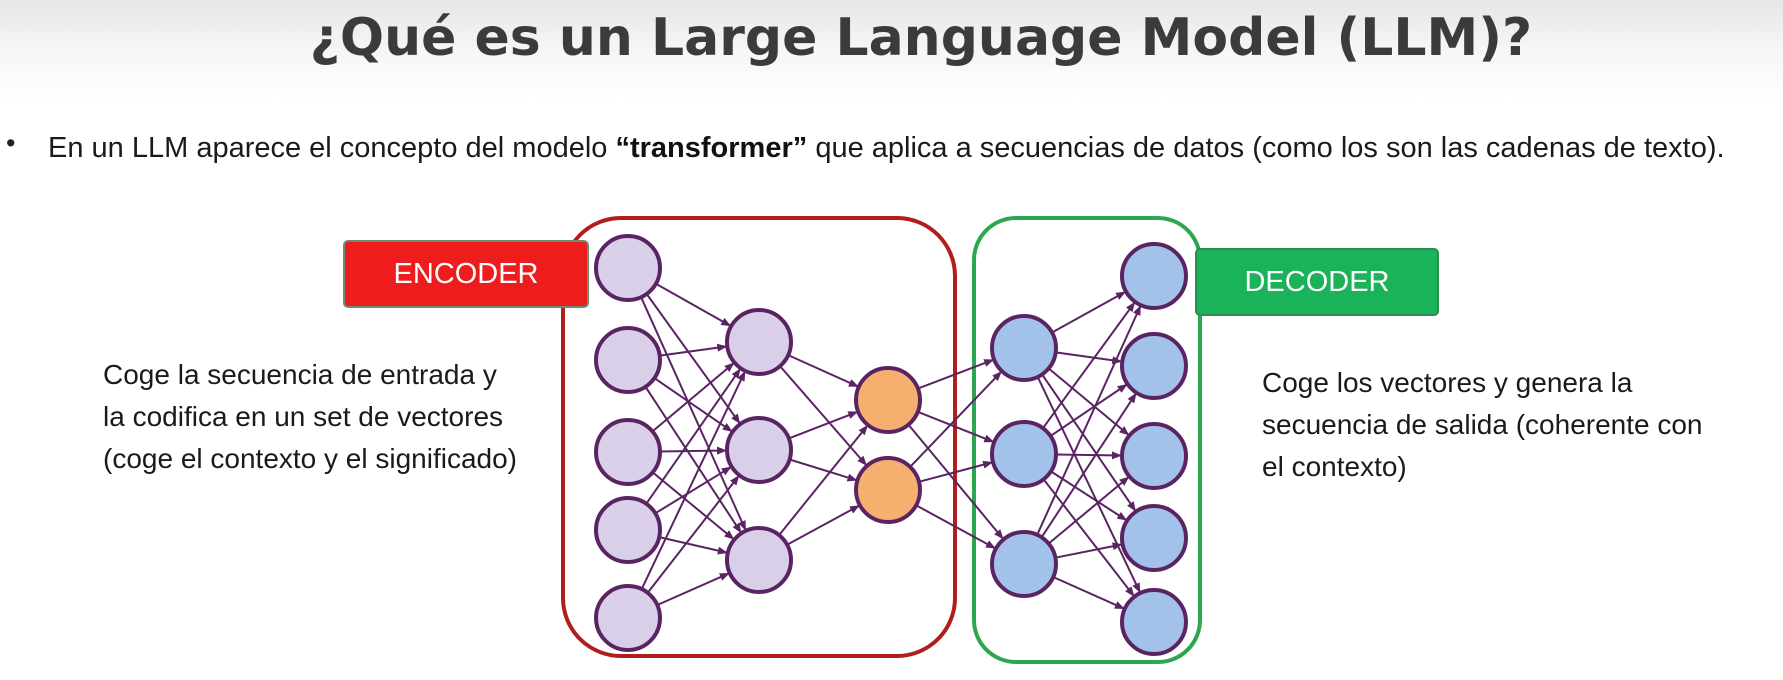 This screenshot has width=1783, height=680. Describe the element at coordinates (466, 274) in the screenshot. I see `encoder-label: ENCODER` at that location.